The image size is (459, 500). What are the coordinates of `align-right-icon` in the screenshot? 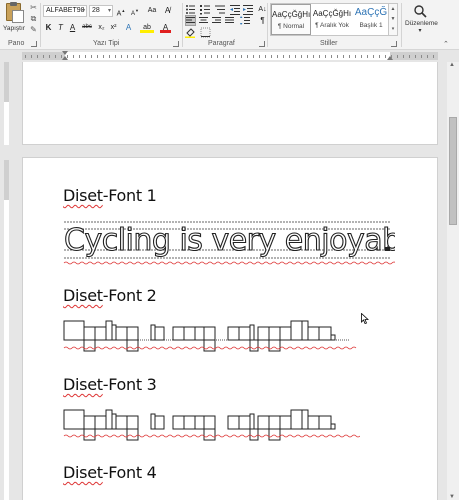 It's located at (216, 20).